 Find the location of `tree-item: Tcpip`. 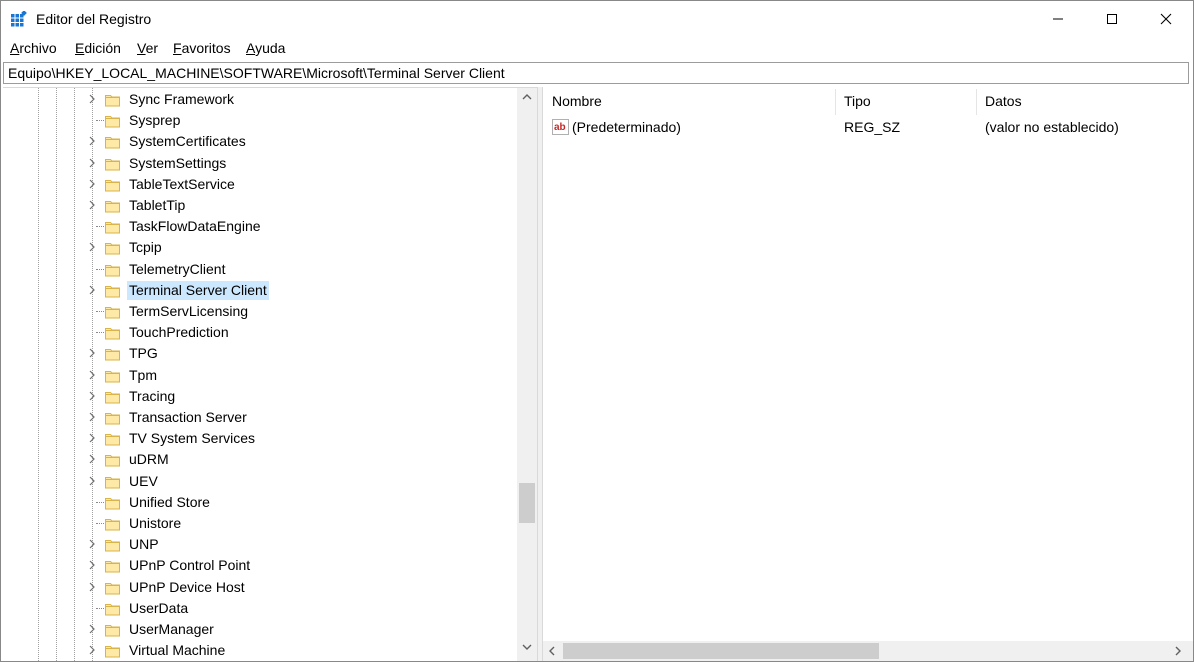

tree-item: Tcpip is located at coordinates (260, 247).